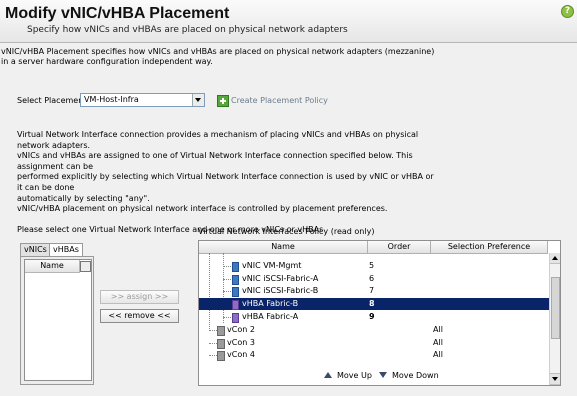  I want to click on add-icon, so click(223, 101).